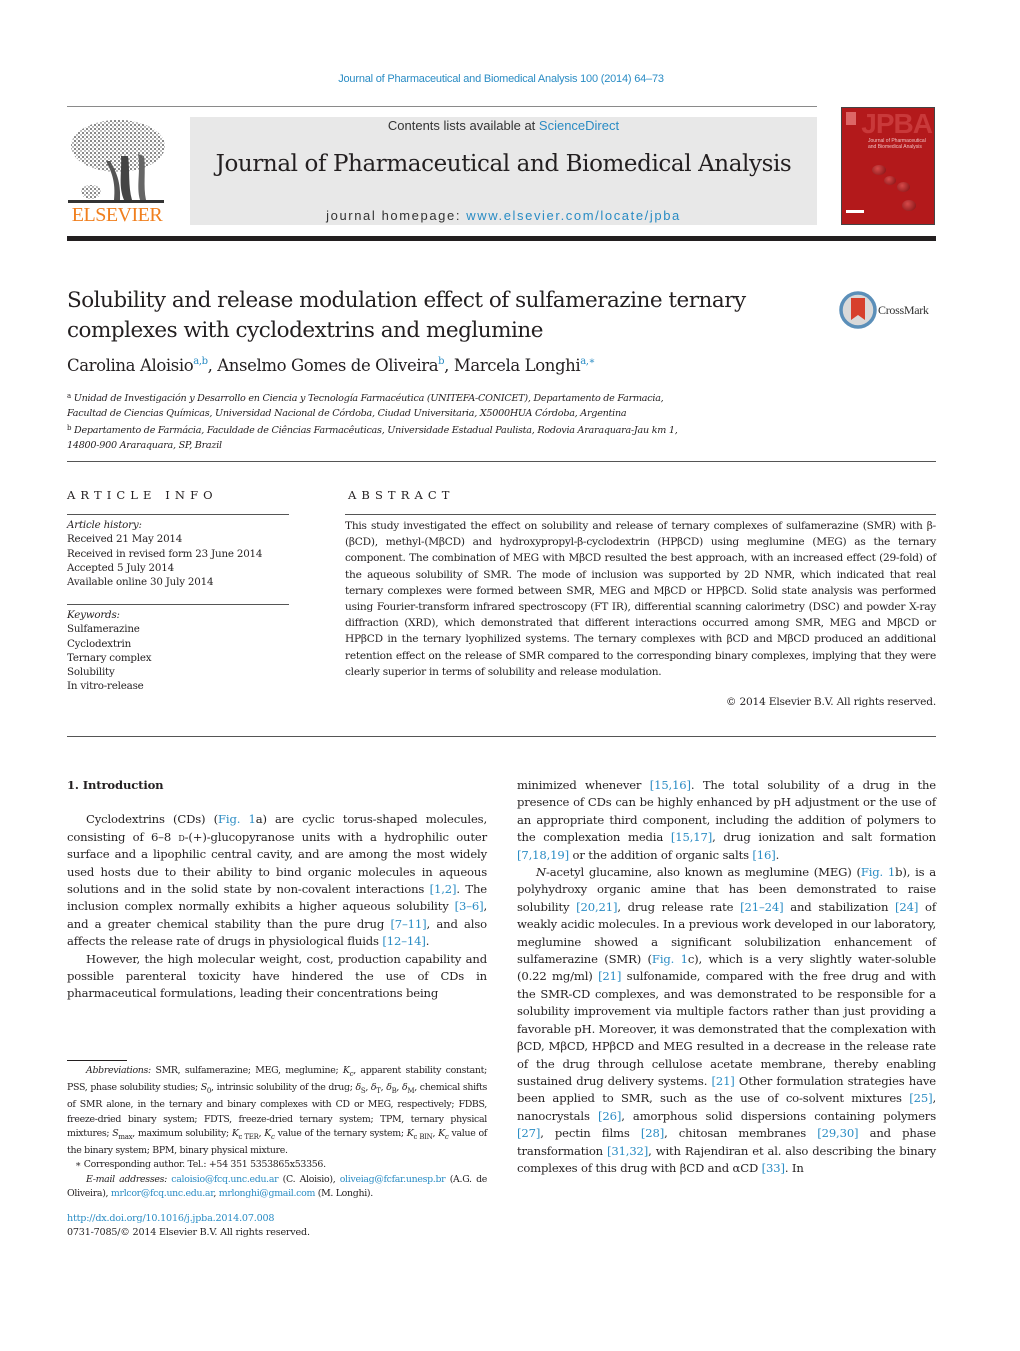  Describe the element at coordinates (344, 1193) in the screenshot. I see `email-owner: (M. Longhi).` at that location.